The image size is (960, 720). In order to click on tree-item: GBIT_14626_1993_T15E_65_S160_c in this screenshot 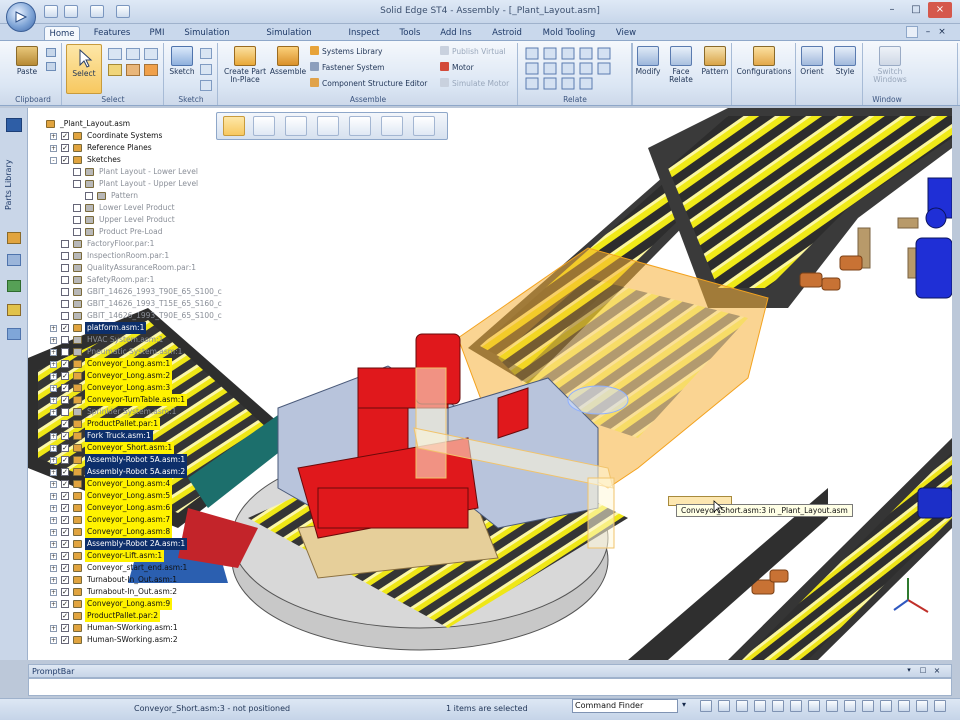, I will do `click(126, 304)`.